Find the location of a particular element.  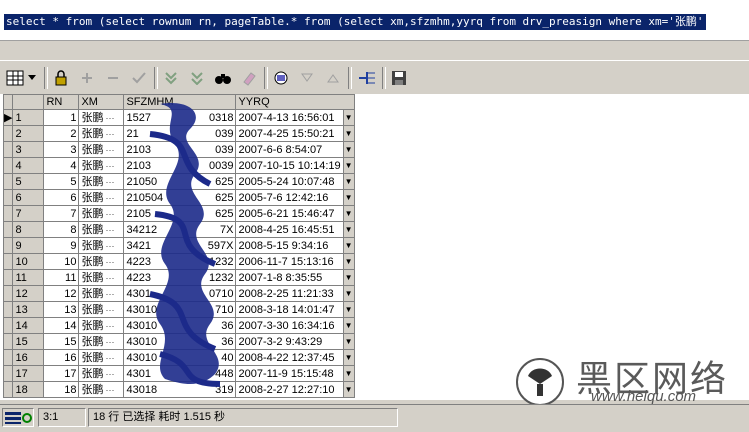

cell-sfzmhm: 43010 710 is located at coordinates (180, 309).